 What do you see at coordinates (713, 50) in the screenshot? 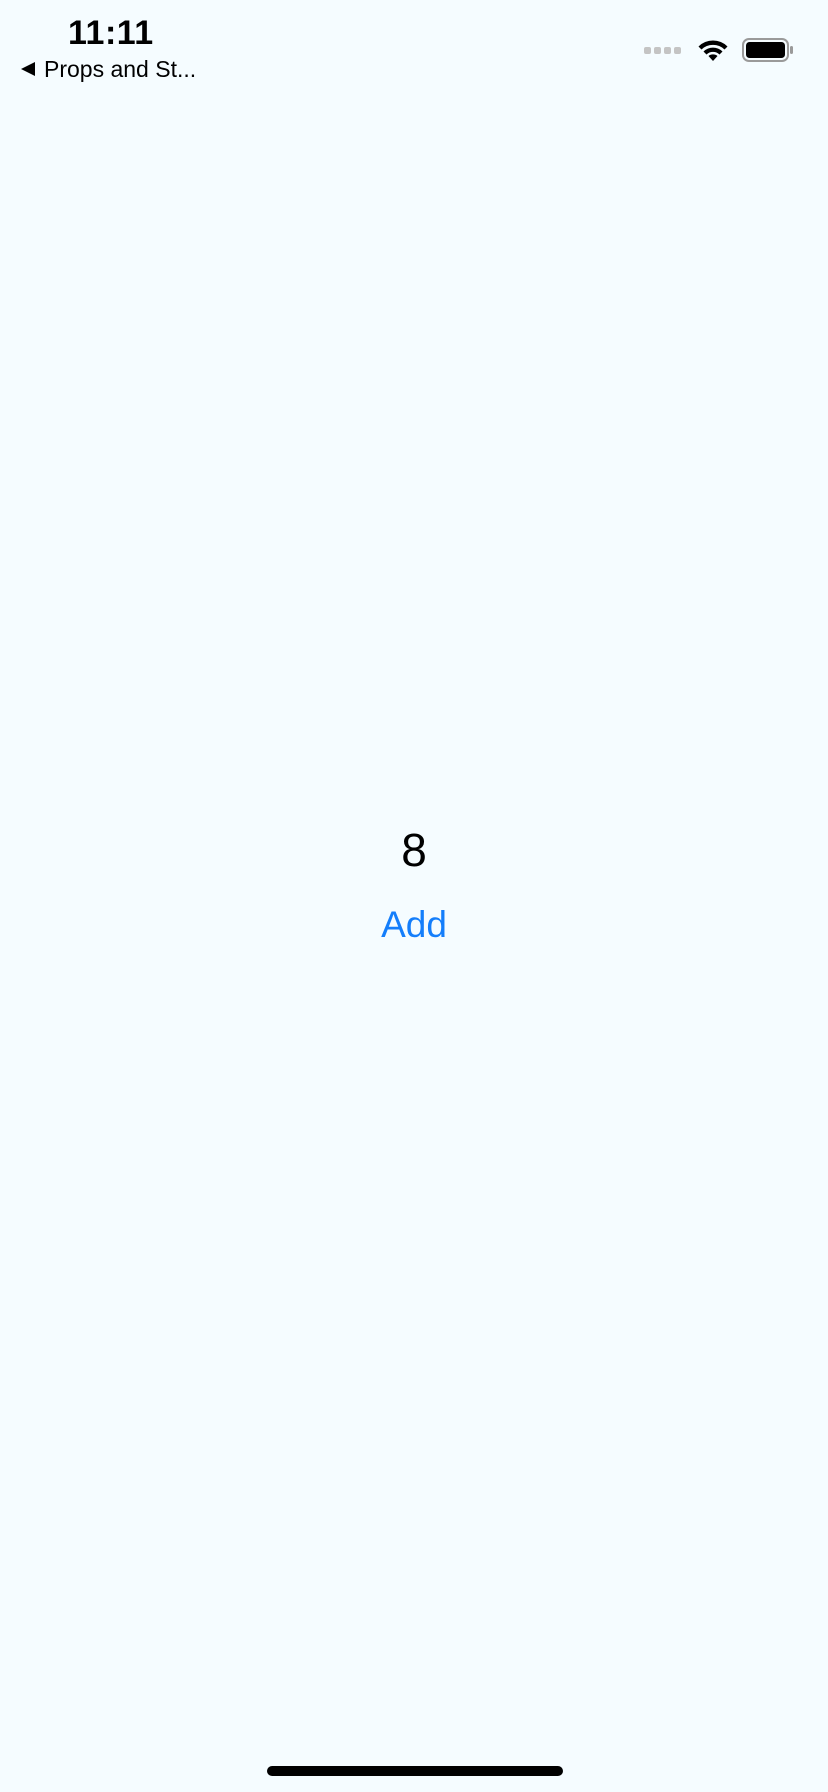
I see `wifi-icon` at bounding box center [713, 50].